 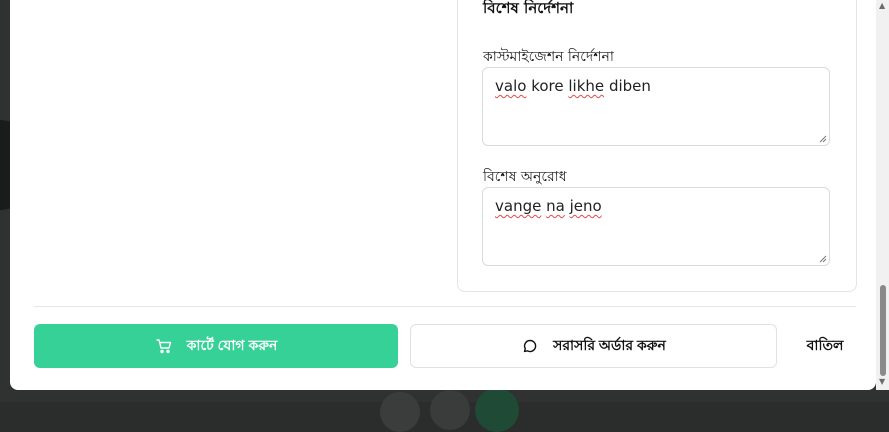 I want to click on direct-order-button: সরাসরি অর্ডার করুন, so click(x=593, y=346).